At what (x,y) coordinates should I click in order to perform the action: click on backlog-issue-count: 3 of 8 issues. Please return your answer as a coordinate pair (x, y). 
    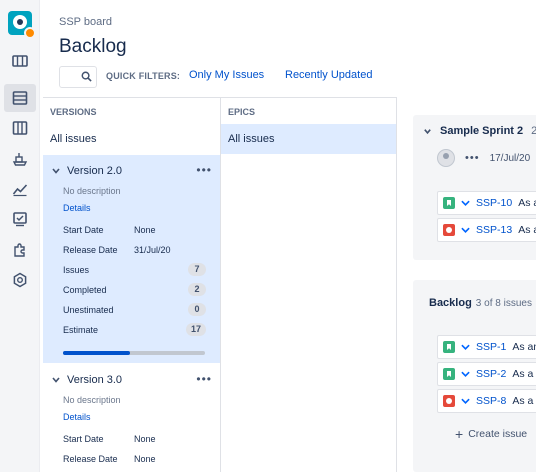
    Looking at the image, I should click on (503, 303).